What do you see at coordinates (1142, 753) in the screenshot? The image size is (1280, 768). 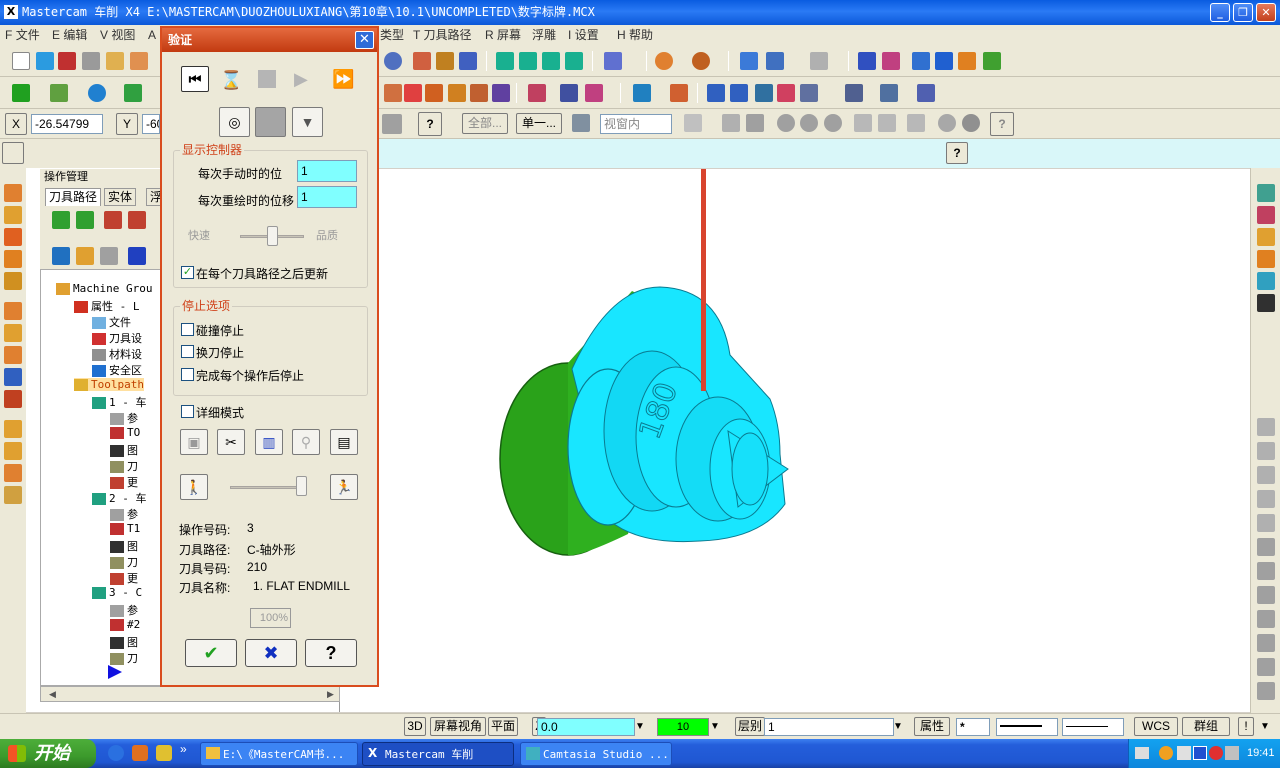 I see `keyboard-icon` at bounding box center [1142, 753].